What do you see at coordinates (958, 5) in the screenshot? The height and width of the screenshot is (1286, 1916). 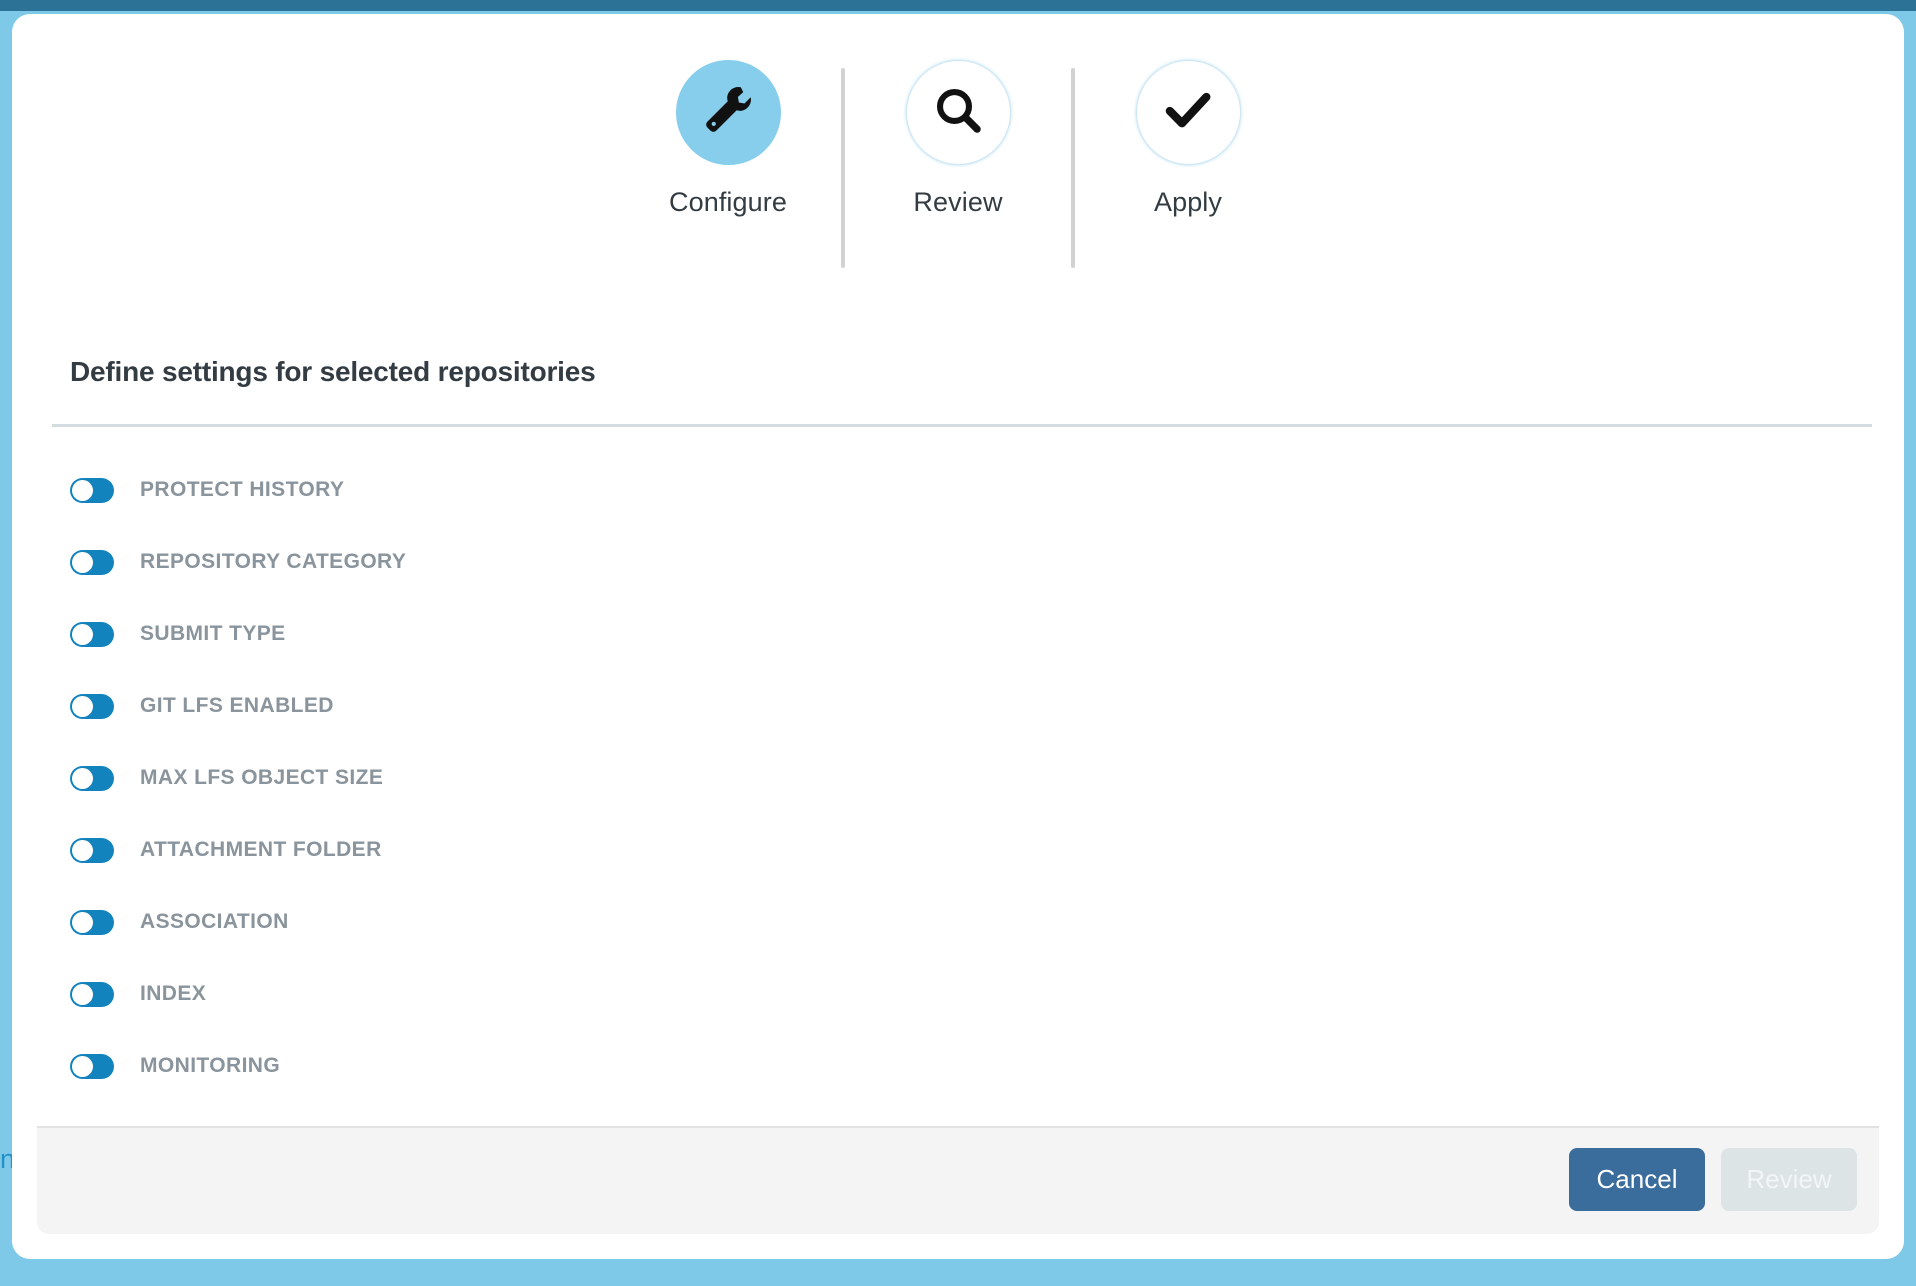 I see `window-top-bar` at bounding box center [958, 5].